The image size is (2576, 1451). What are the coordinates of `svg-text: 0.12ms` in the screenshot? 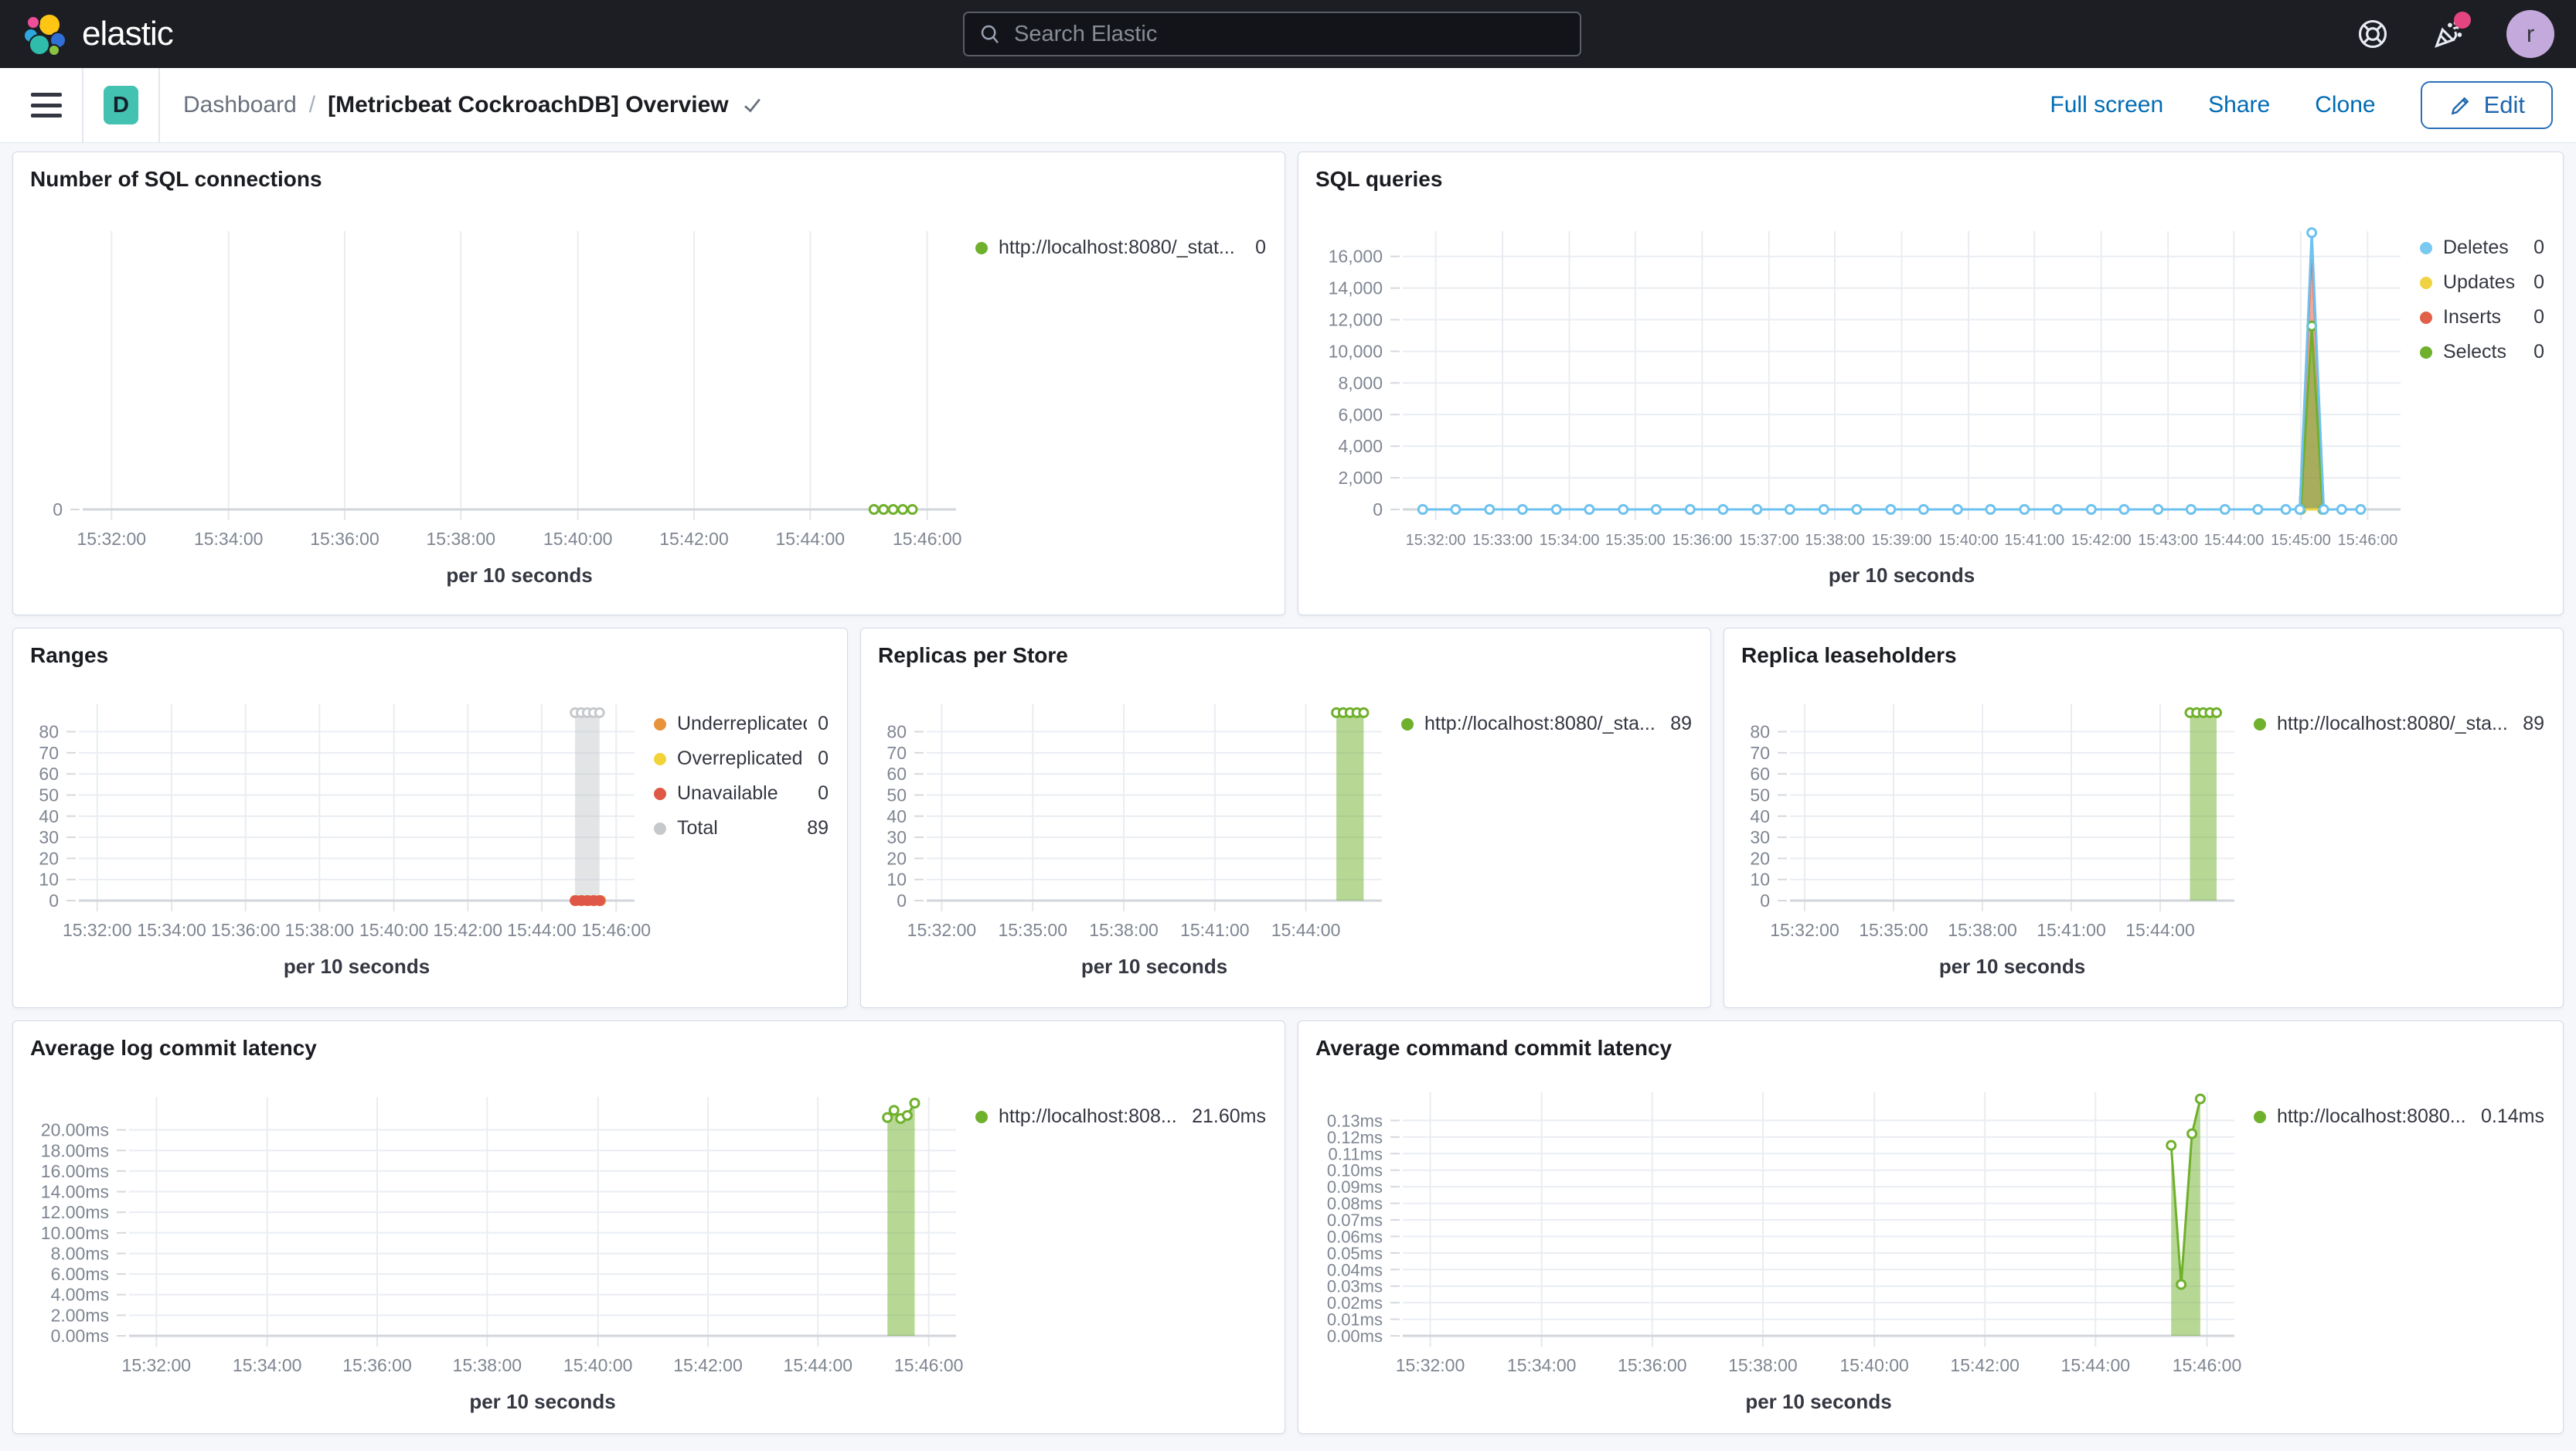 It's located at (1355, 1137).